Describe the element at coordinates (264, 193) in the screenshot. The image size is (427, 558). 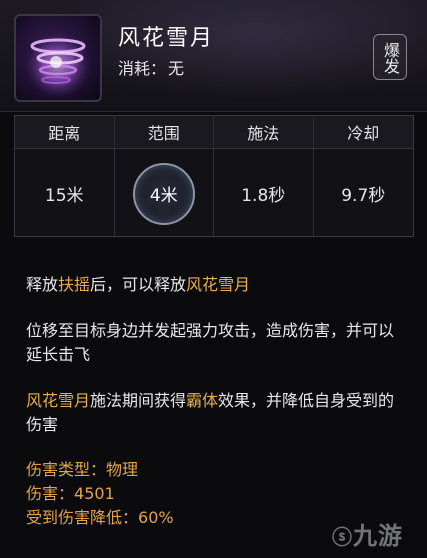
I see `stat-value-cast: 1.8秒` at that location.